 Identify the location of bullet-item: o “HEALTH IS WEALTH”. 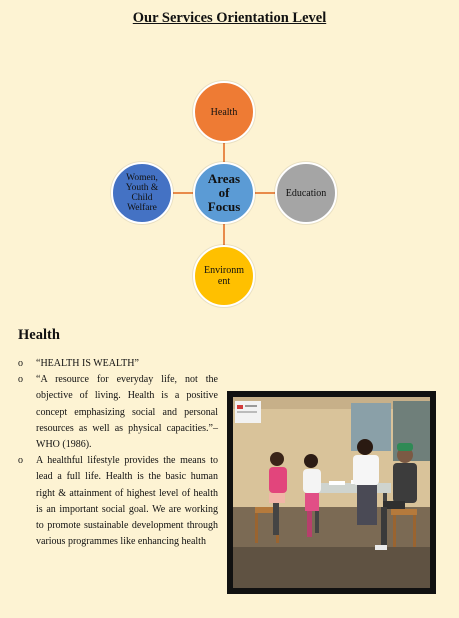
(118, 364).